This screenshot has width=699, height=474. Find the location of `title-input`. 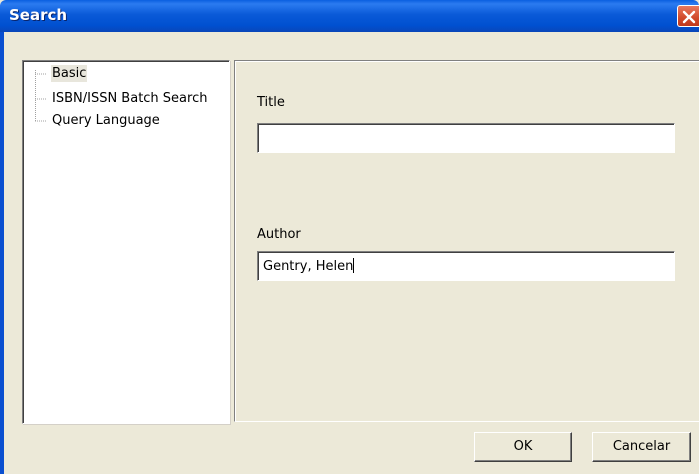

title-input is located at coordinates (466, 138).